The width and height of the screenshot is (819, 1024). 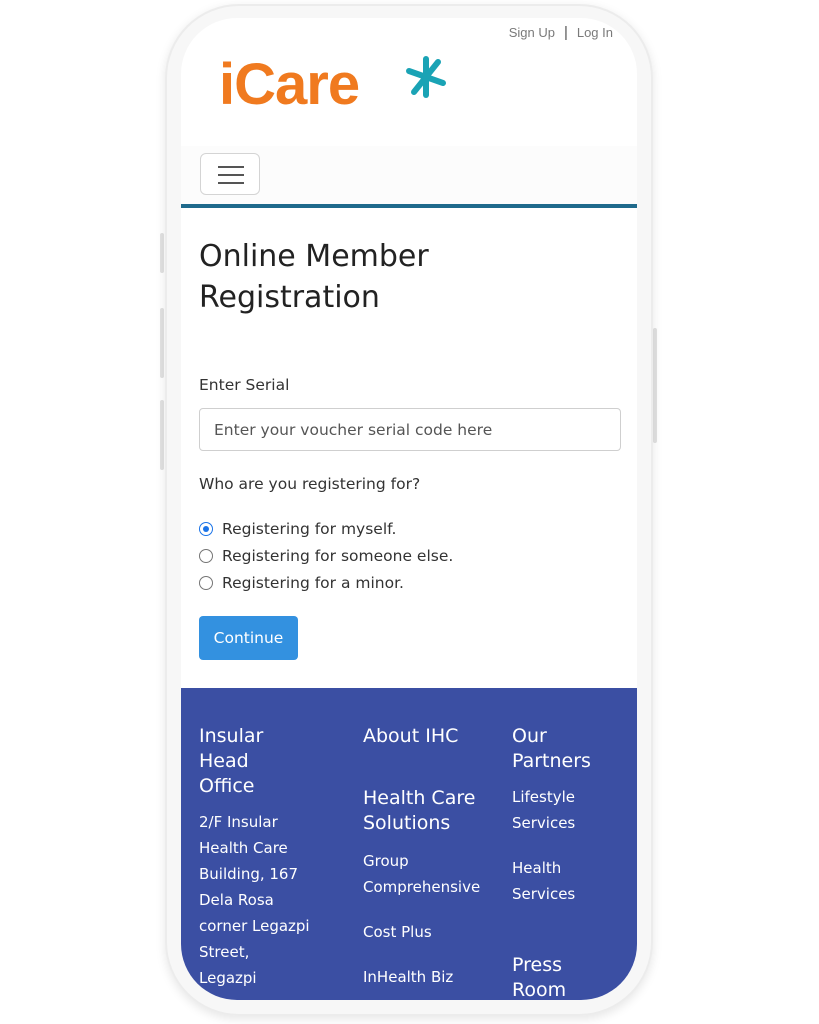 I want to click on registration-question: Who are you registering for?, so click(x=310, y=484).